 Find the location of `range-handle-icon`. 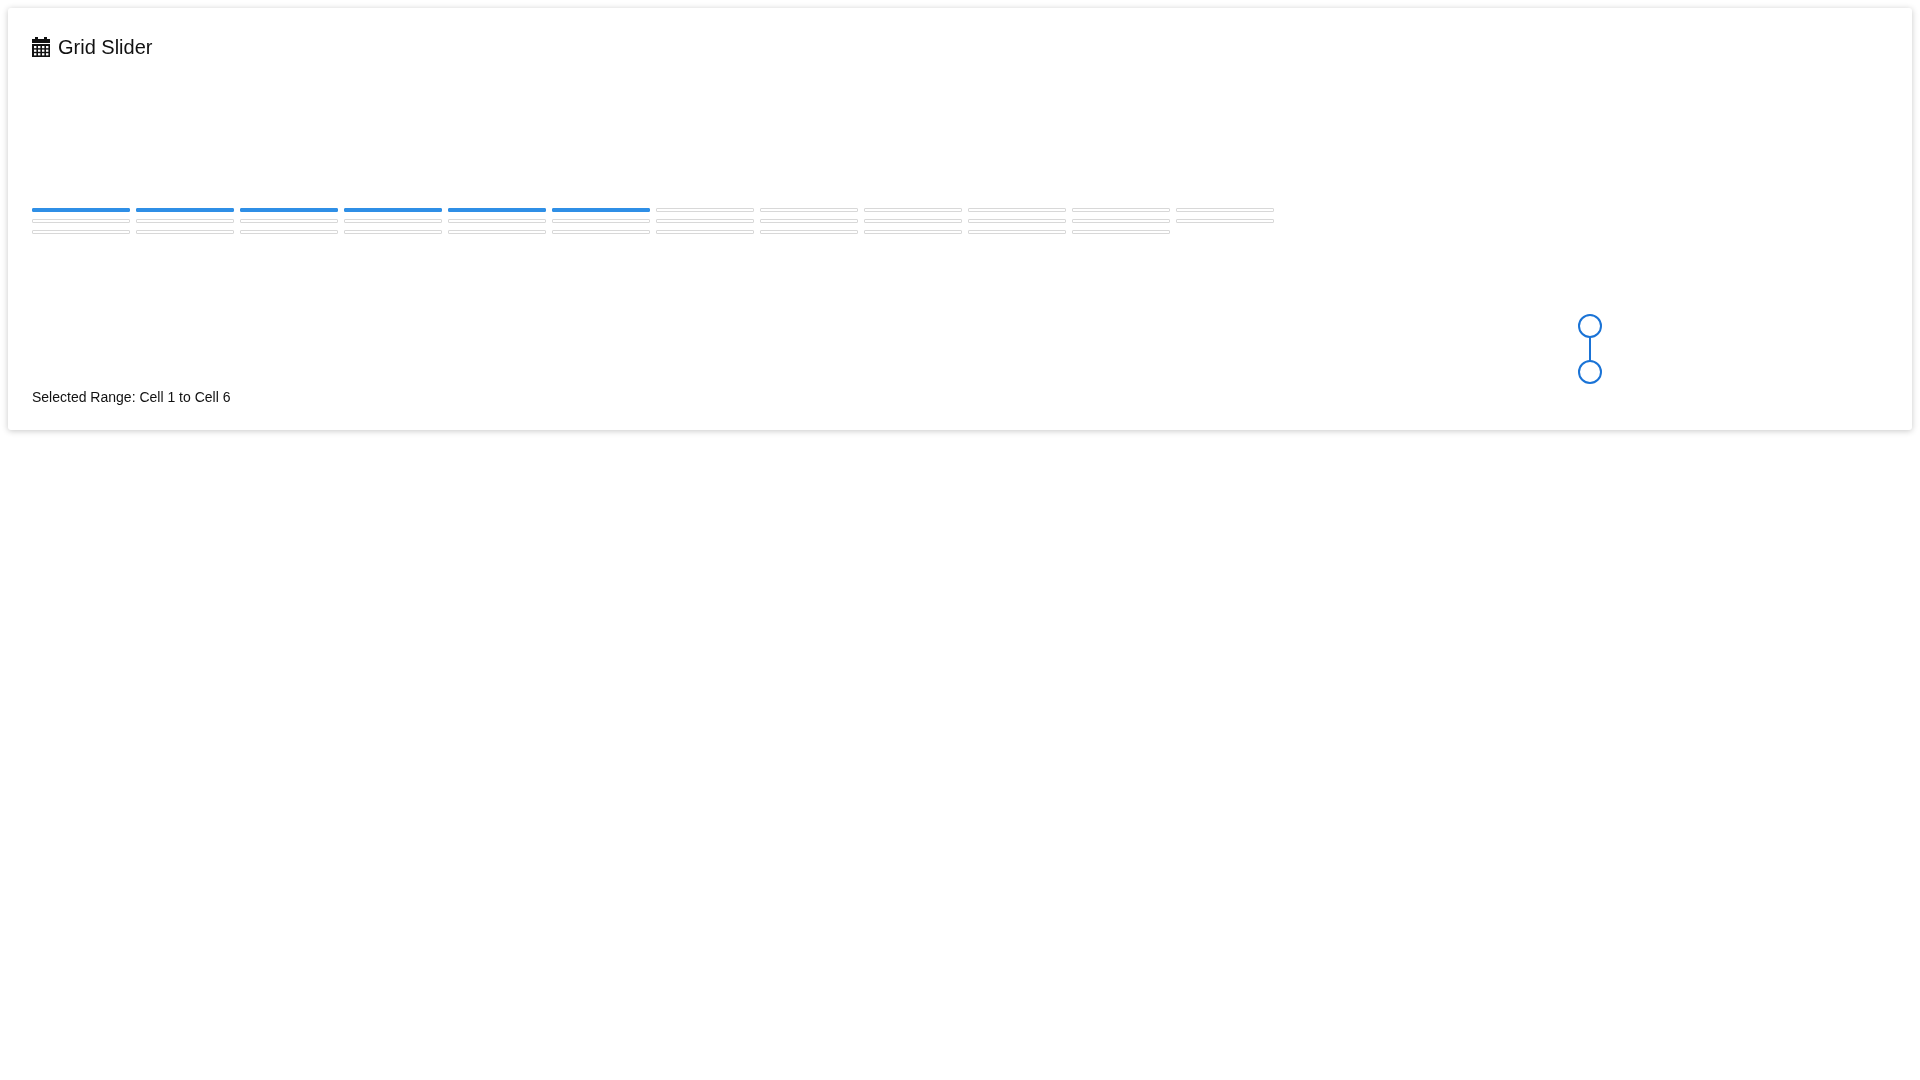

range-handle-icon is located at coordinates (1590, 349).